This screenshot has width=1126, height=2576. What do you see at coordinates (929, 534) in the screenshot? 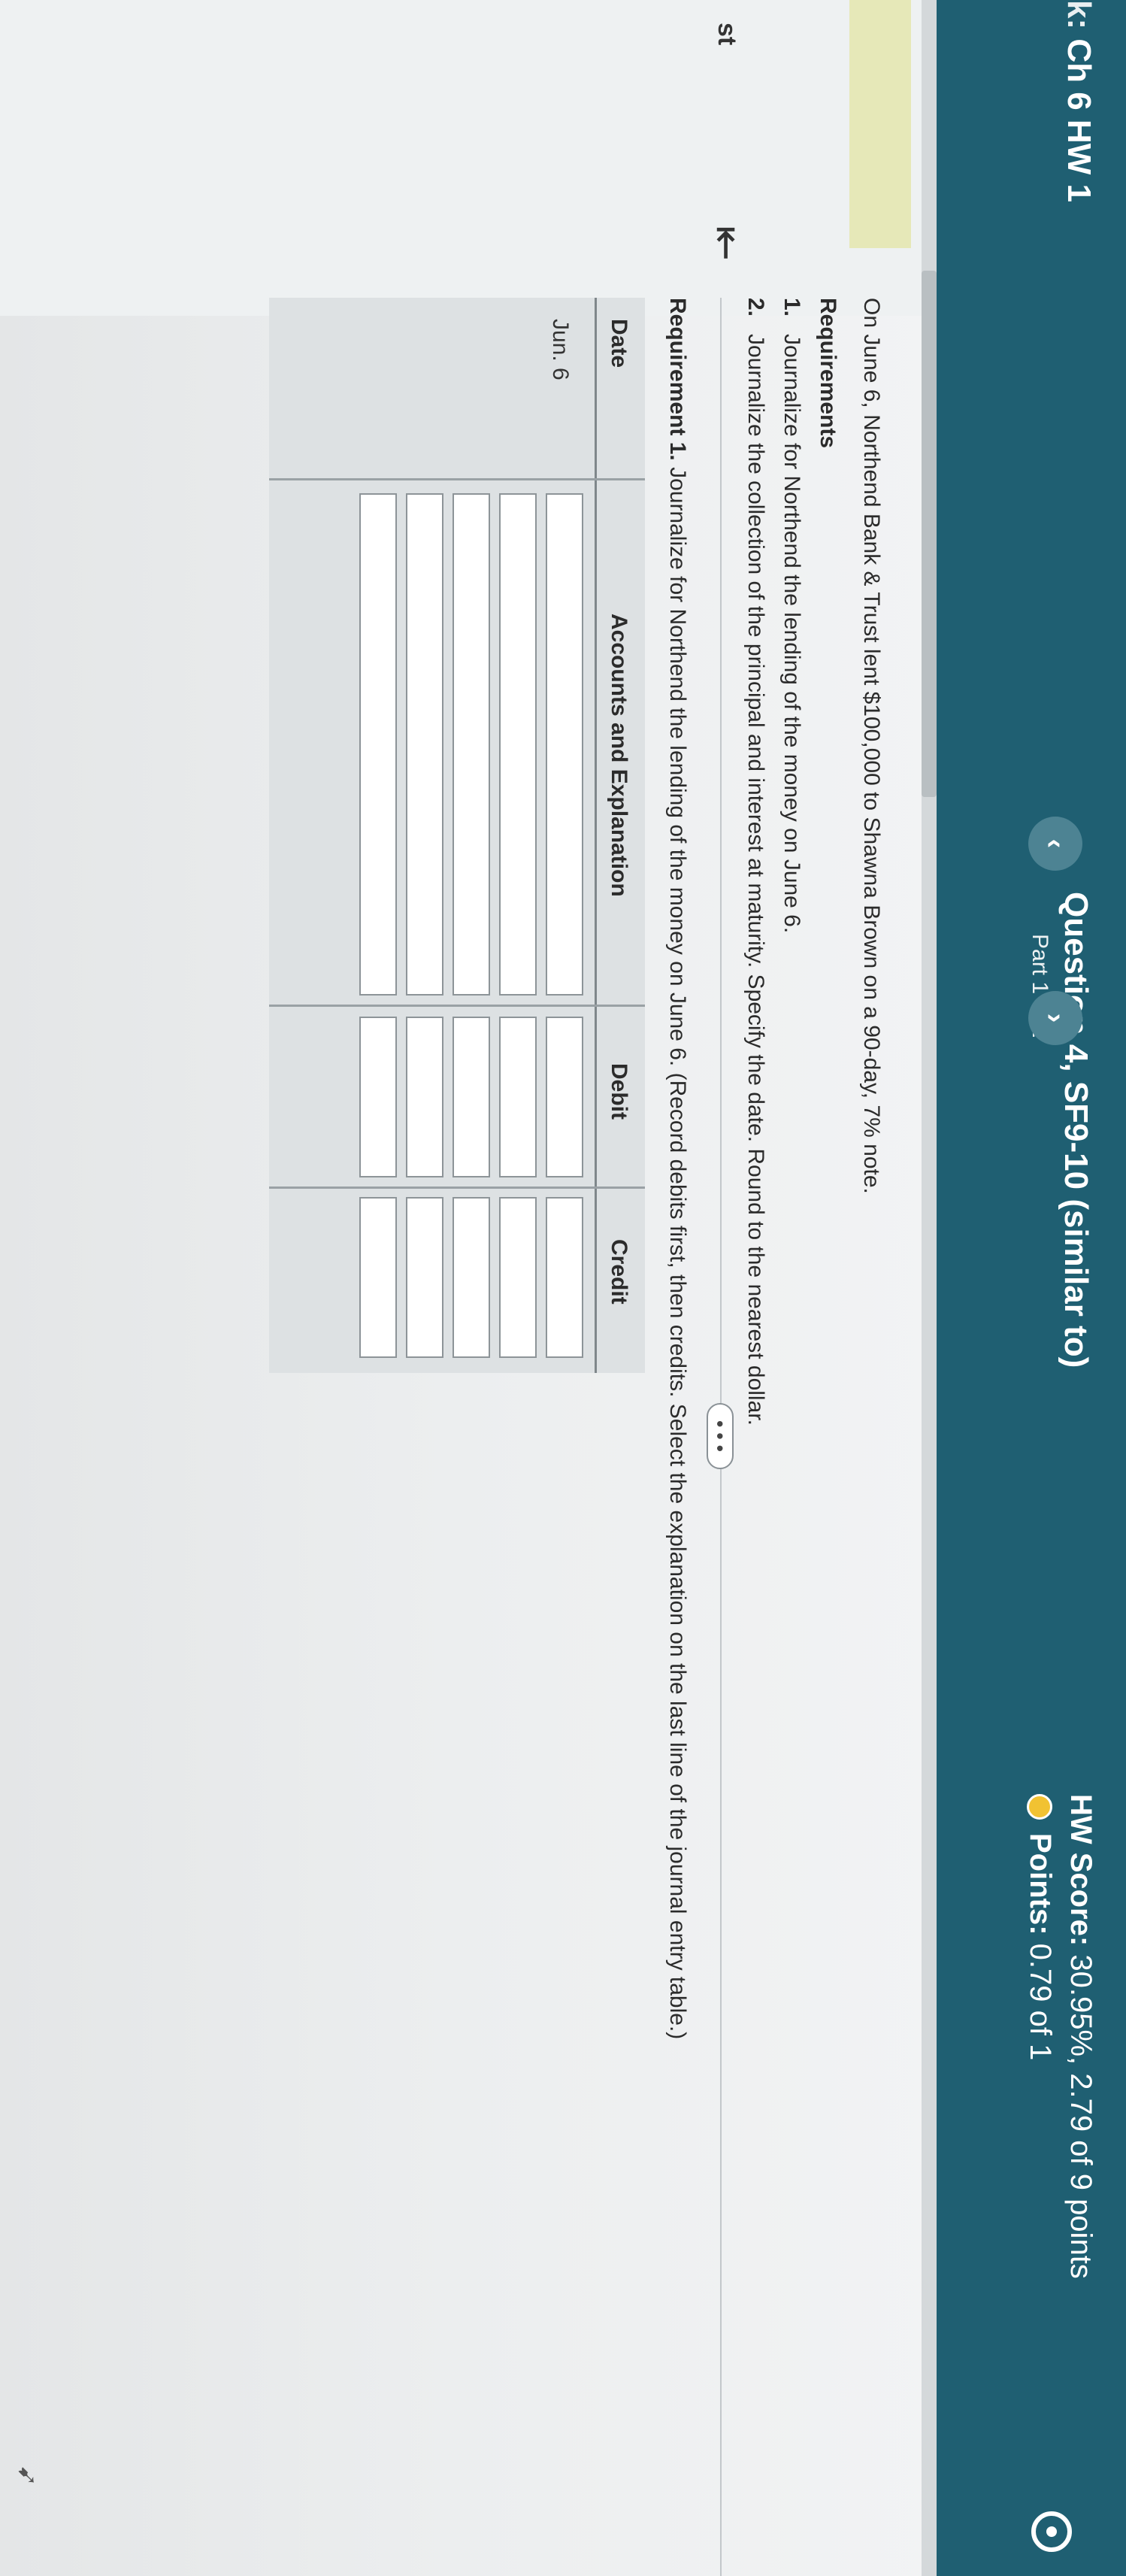
I see `scrollbar-thumb` at bounding box center [929, 534].